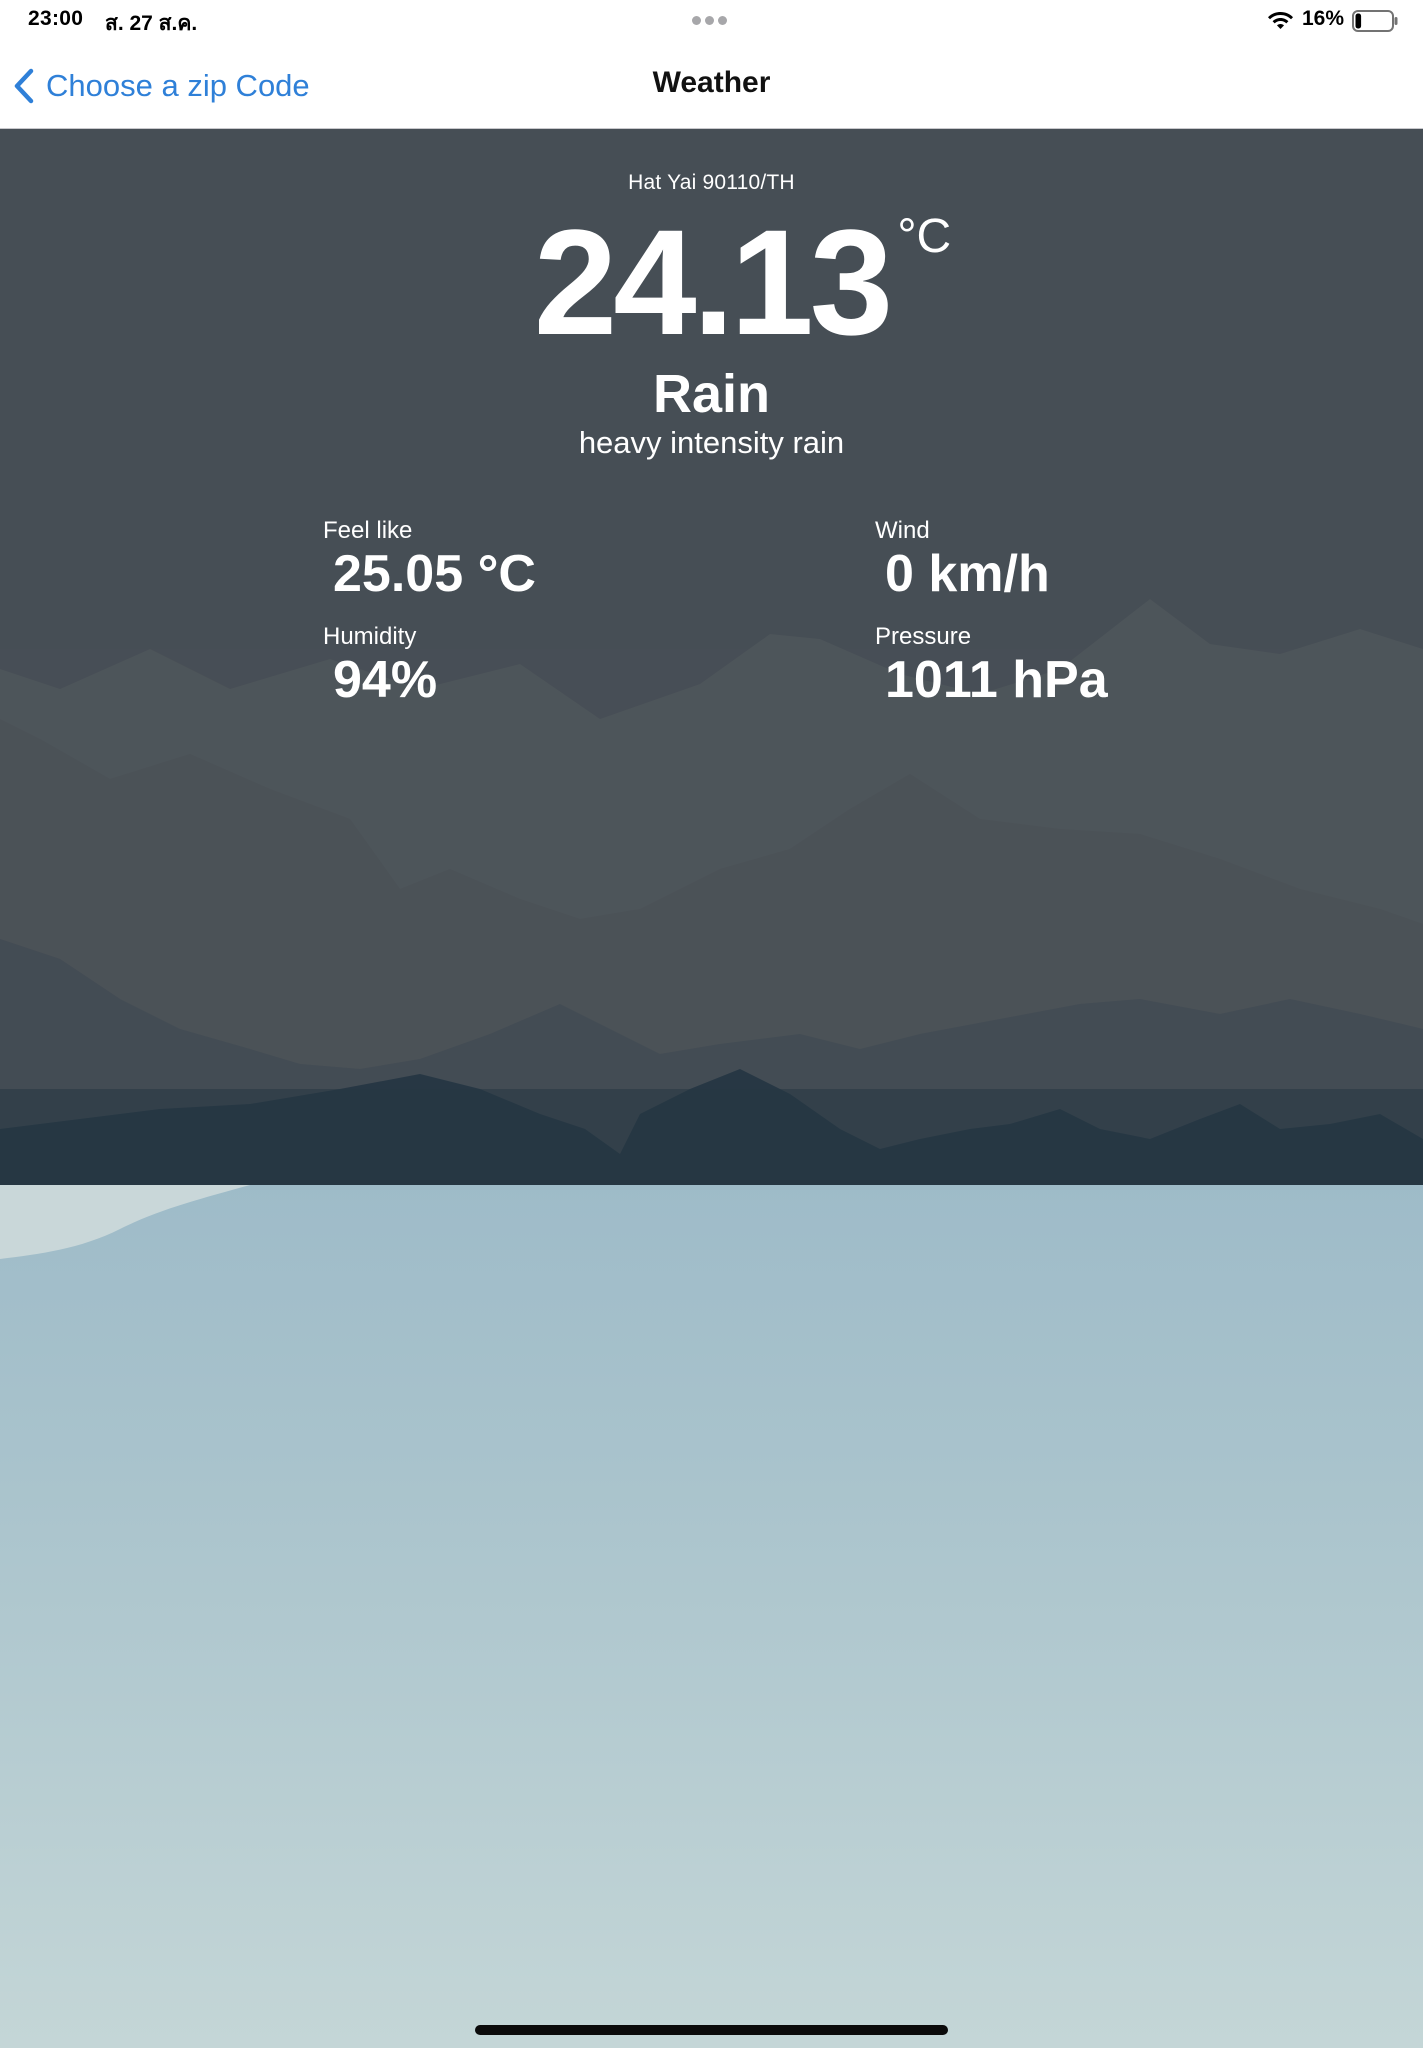  I want to click on weather-condition: Rain, so click(711, 394).